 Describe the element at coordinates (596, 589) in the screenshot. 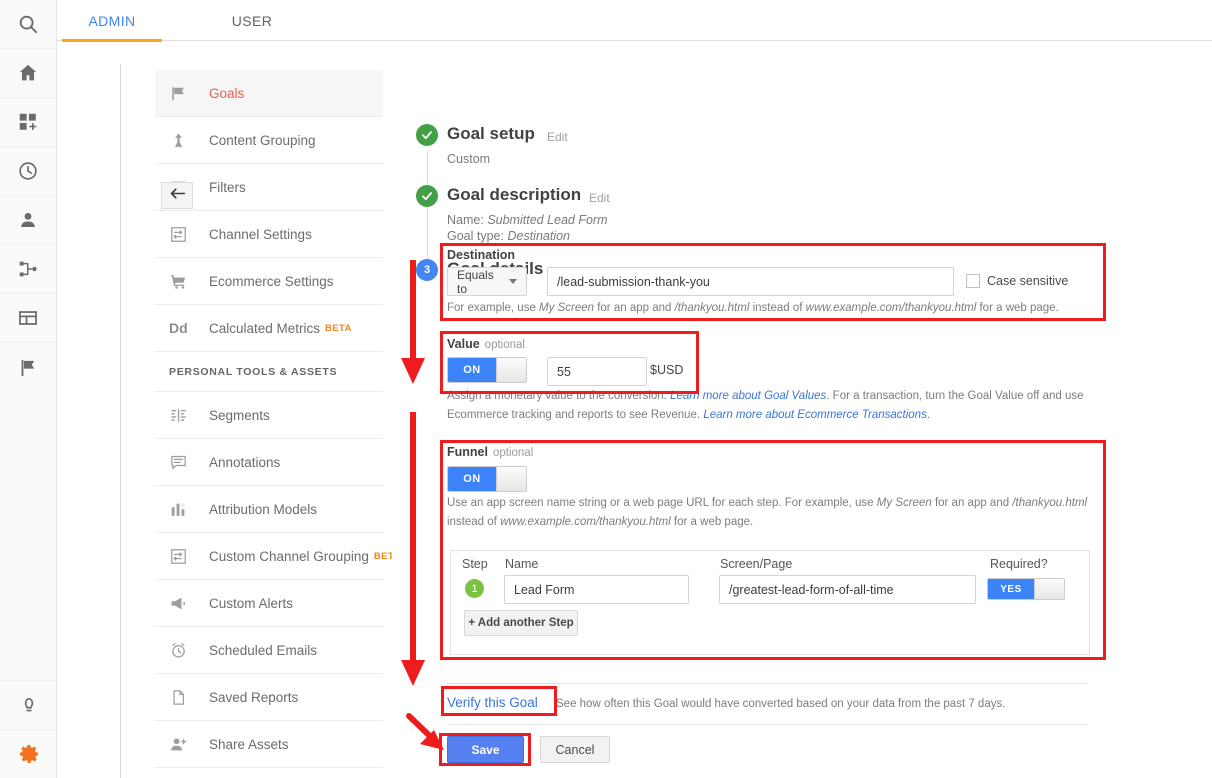

I see `funnel-row-name-input` at that location.